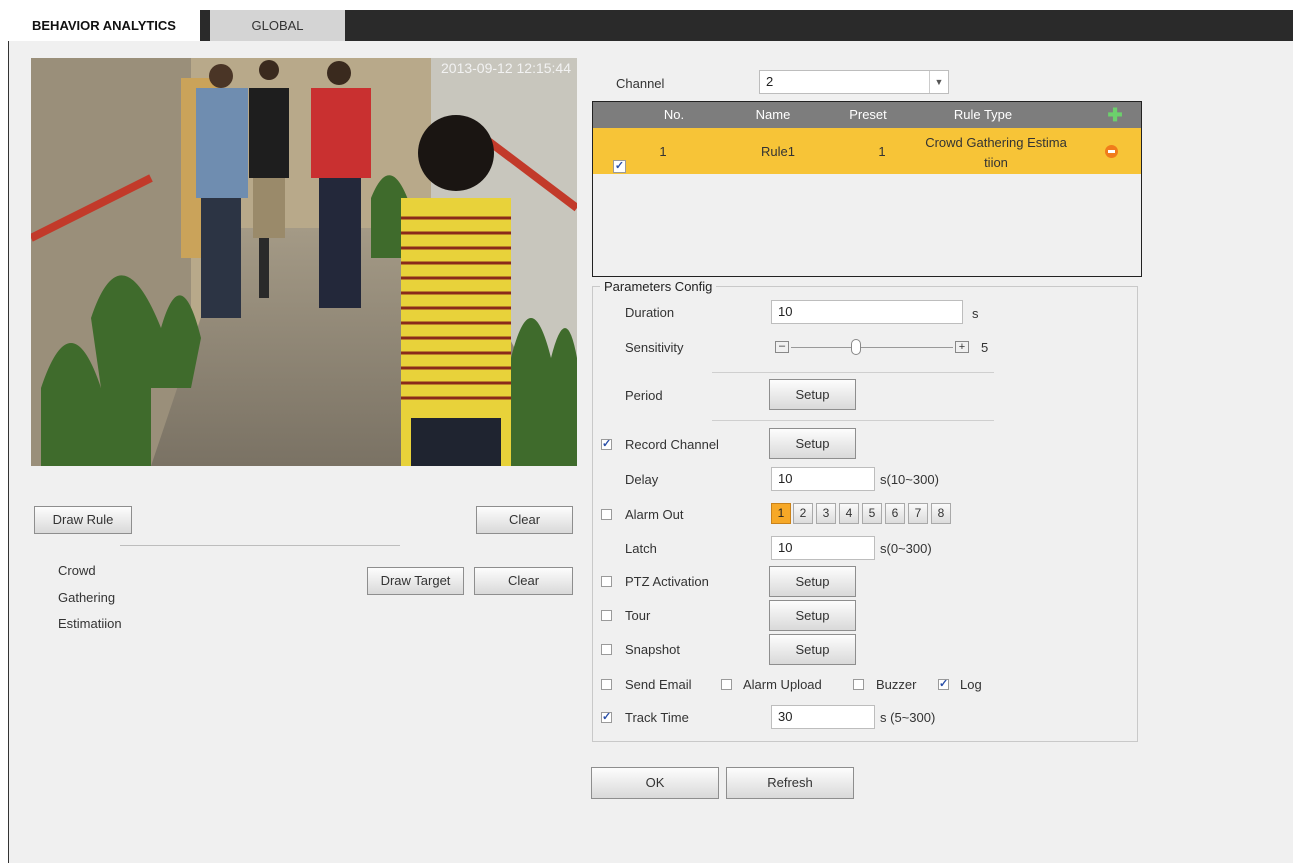  What do you see at coordinates (943, 684) in the screenshot?
I see `log-checkbox: ✓` at bounding box center [943, 684].